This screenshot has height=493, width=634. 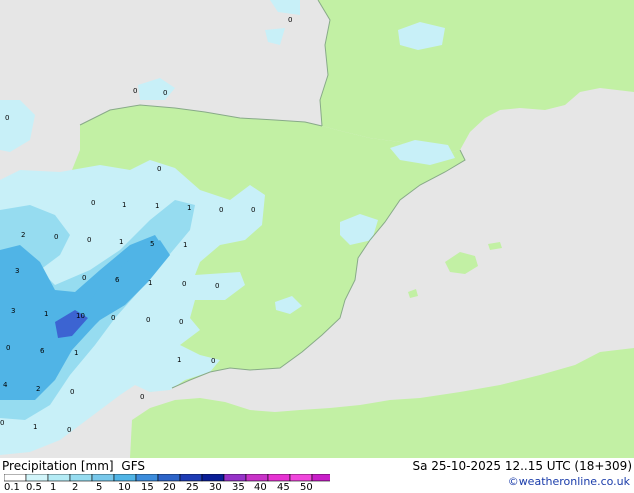 What do you see at coordinates (99, 487) in the screenshot?
I see `scale-label: 5` at bounding box center [99, 487].